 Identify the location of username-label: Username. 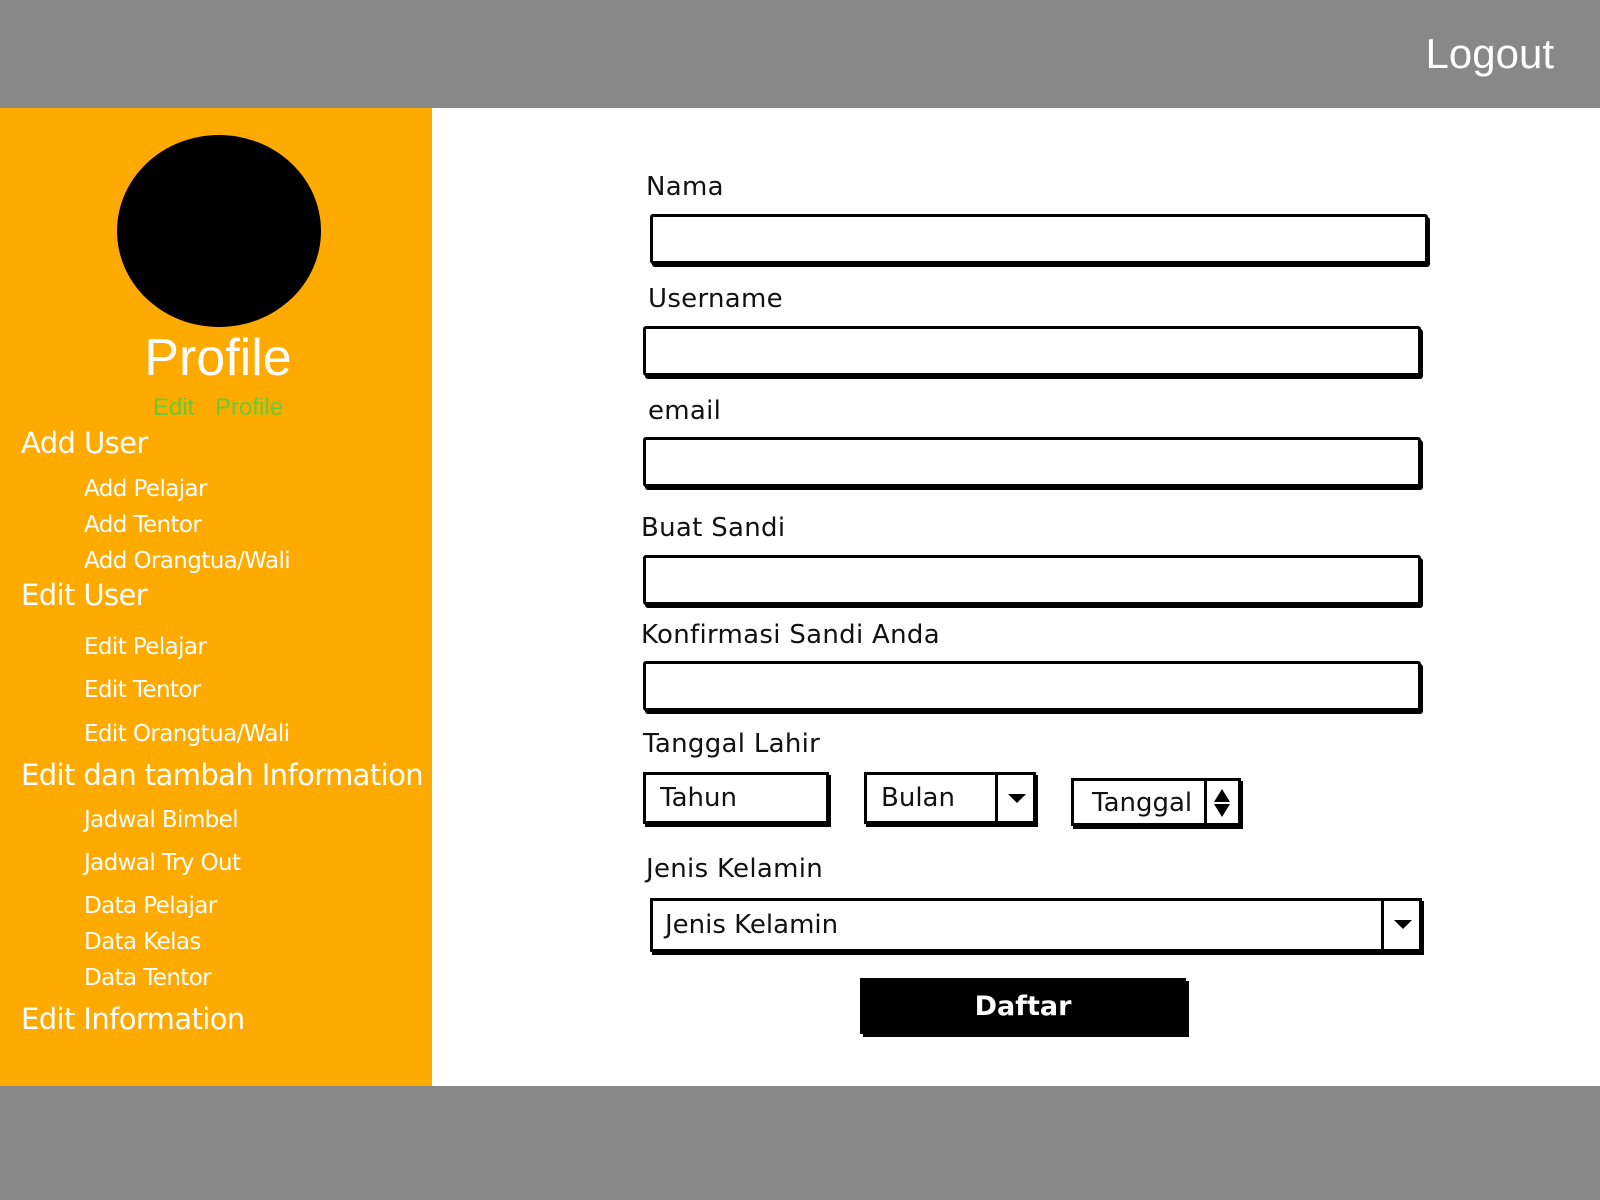
(715, 299).